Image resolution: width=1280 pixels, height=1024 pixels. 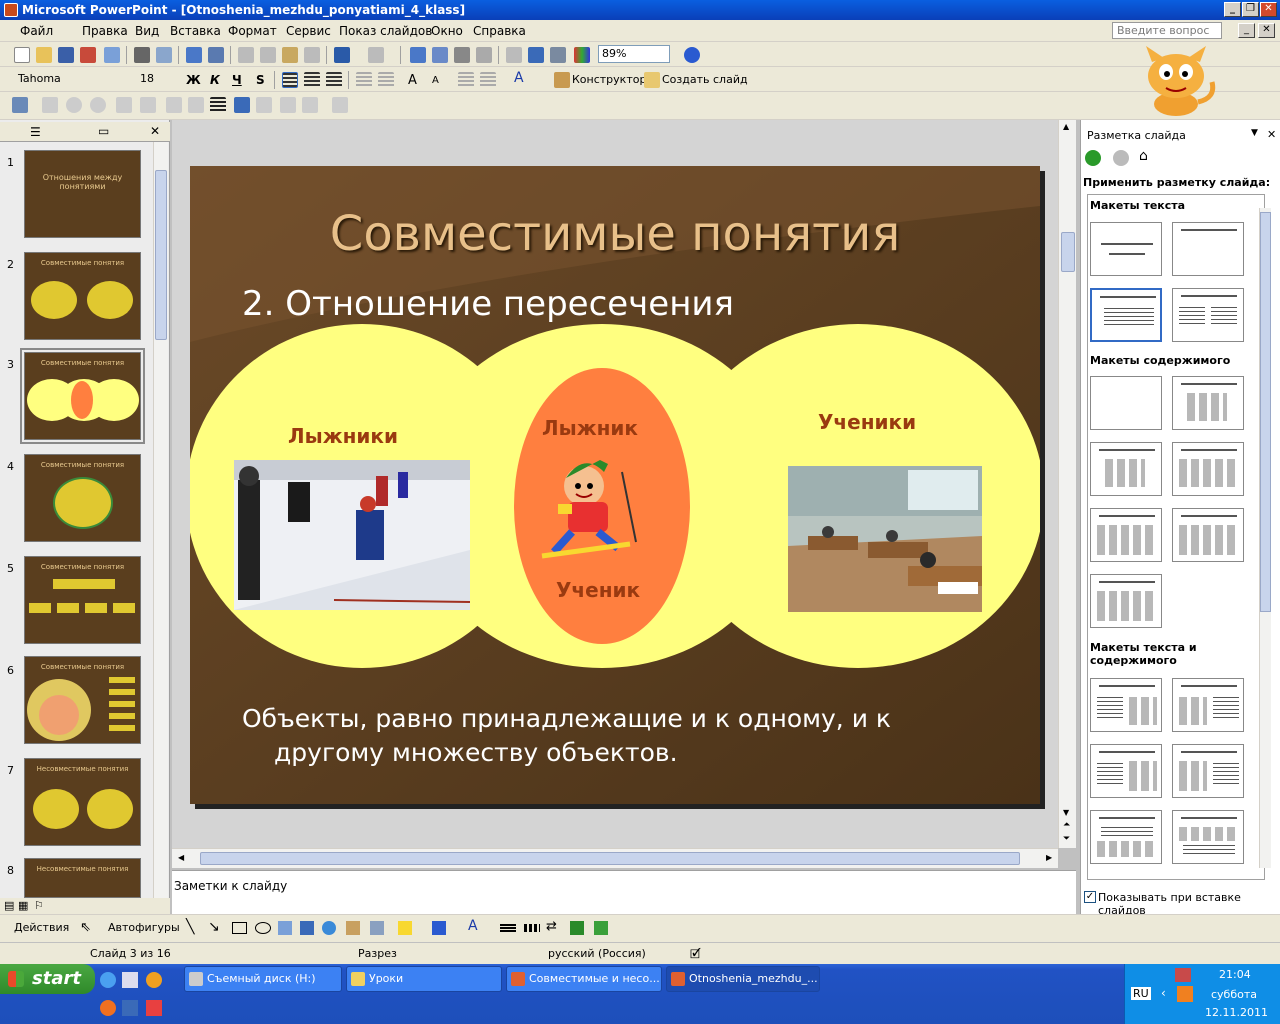 What do you see at coordinates (462, 55) in the screenshot?
I see `tables-borders-icon` at bounding box center [462, 55].